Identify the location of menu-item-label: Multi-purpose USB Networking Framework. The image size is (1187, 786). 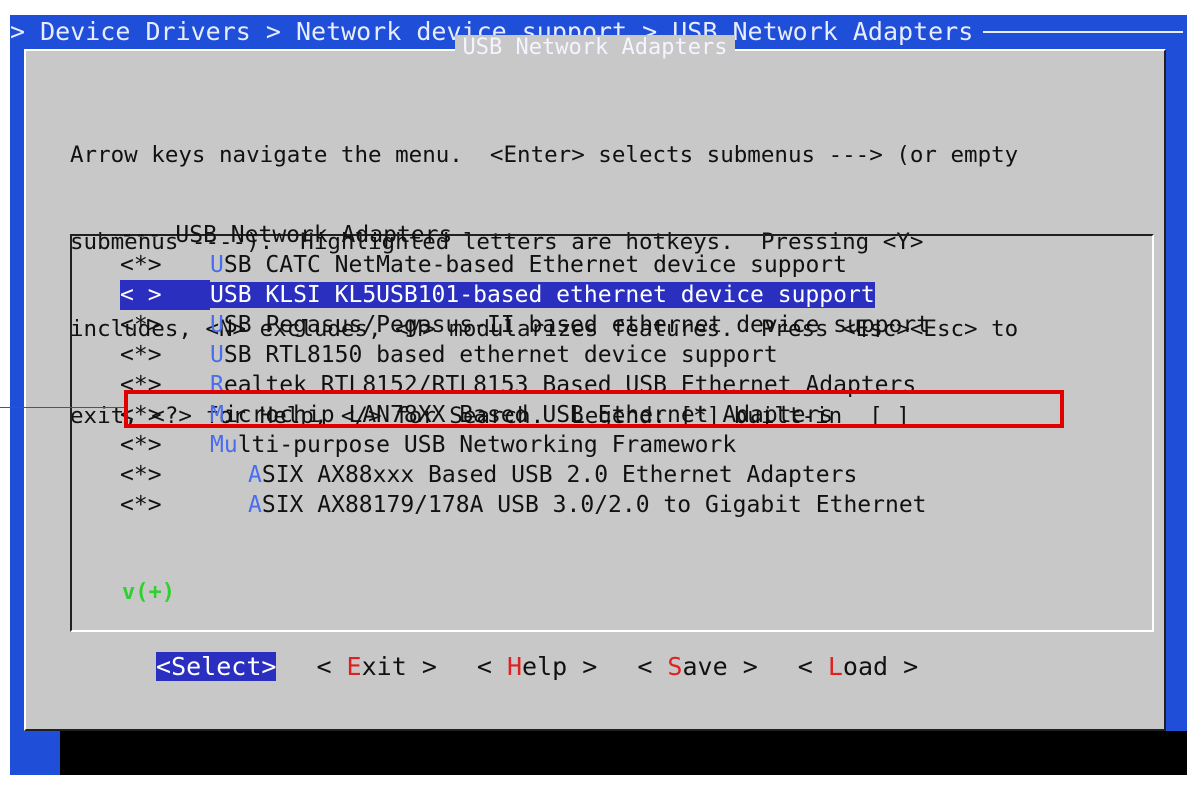
(473, 445).